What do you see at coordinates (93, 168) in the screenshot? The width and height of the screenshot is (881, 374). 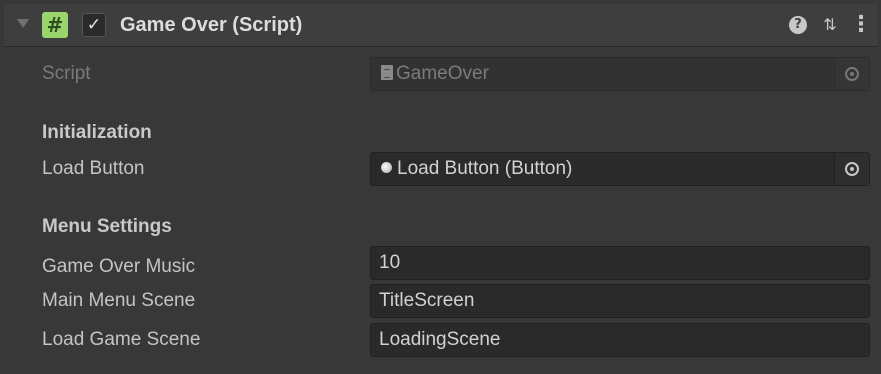 I see `load-button-label: Load Button` at bounding box center [93, 168].